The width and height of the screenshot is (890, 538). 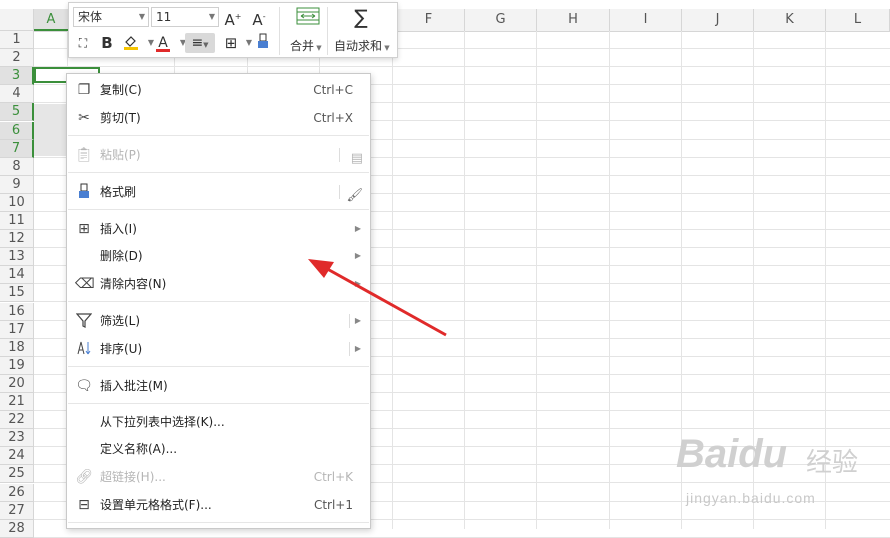 I want to click on annotation-arrow-head, so click(x=321, y=268).